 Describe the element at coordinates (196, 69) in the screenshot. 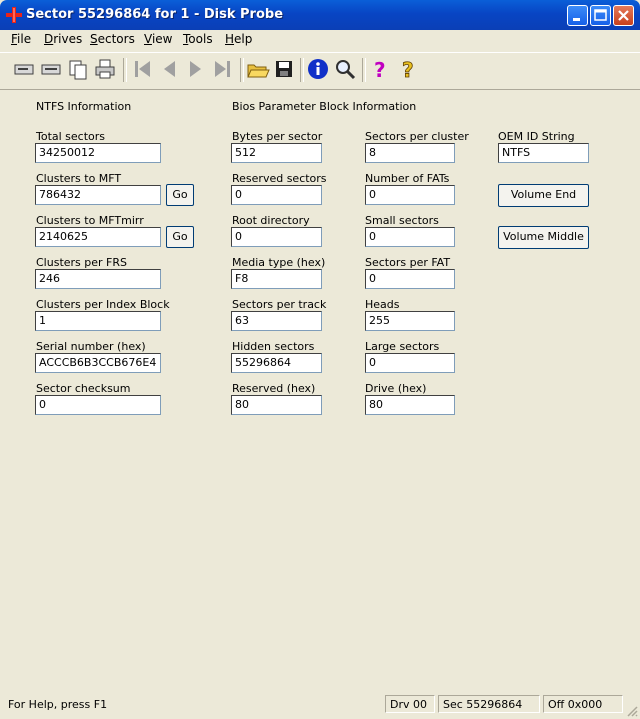

I see `next-sector-button` at that location.